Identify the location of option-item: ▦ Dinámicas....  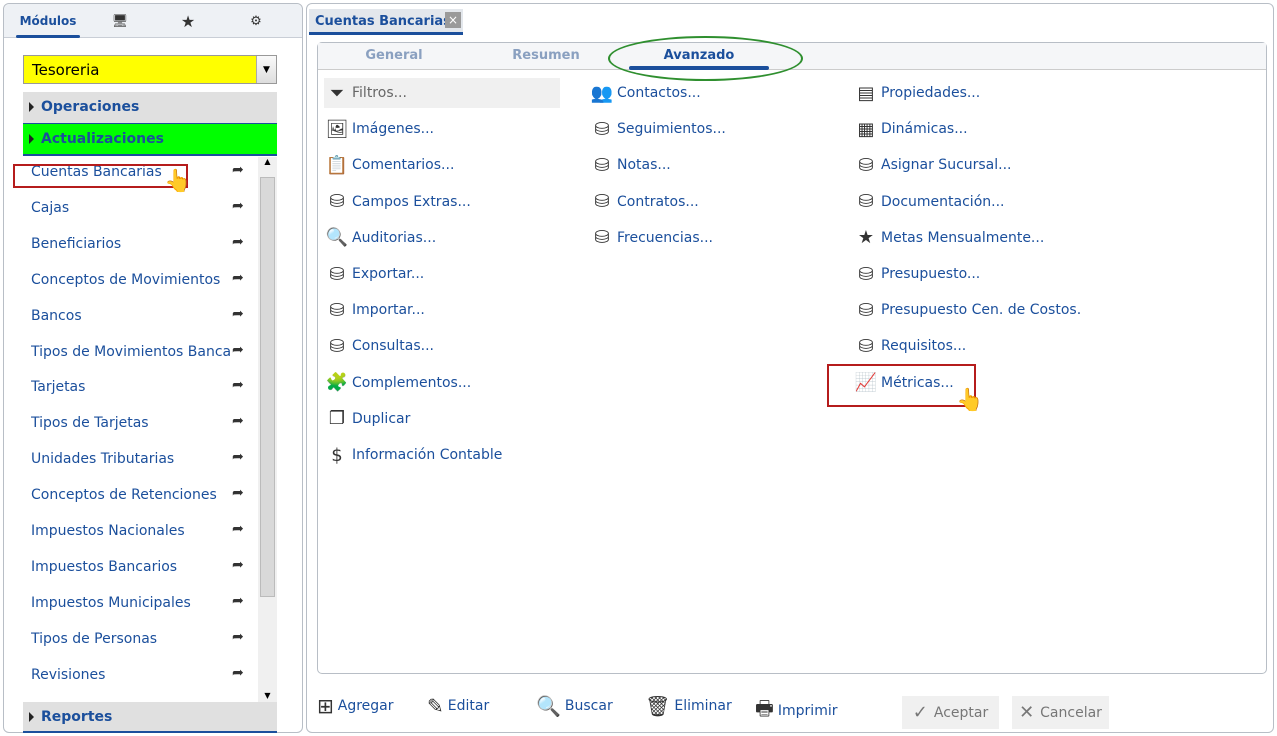
(910, 129).